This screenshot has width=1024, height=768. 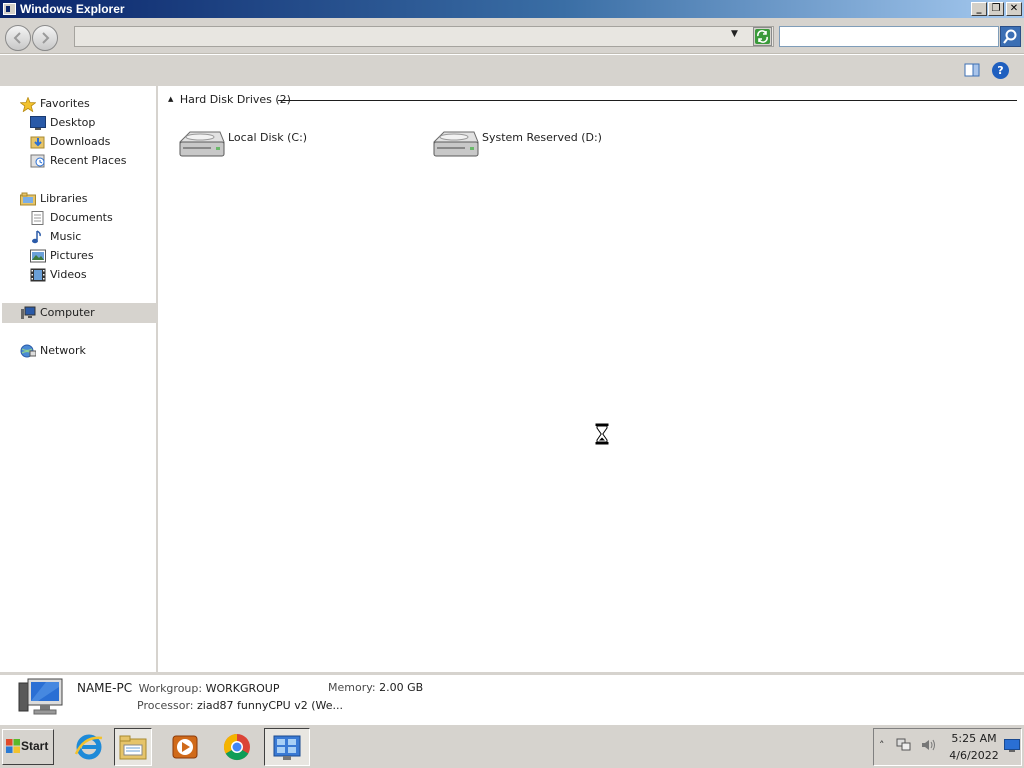 I want to click on favorites-star-icon, so click(x=28, y=104).